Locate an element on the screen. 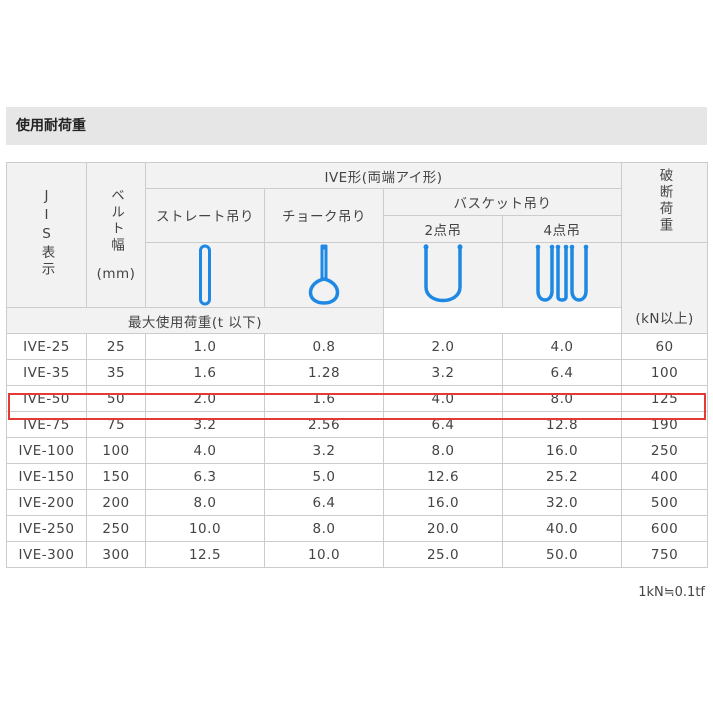 This screenshot has height=713, width=713. breaking-load-cell: 250 is located at coordinates (665, 450).